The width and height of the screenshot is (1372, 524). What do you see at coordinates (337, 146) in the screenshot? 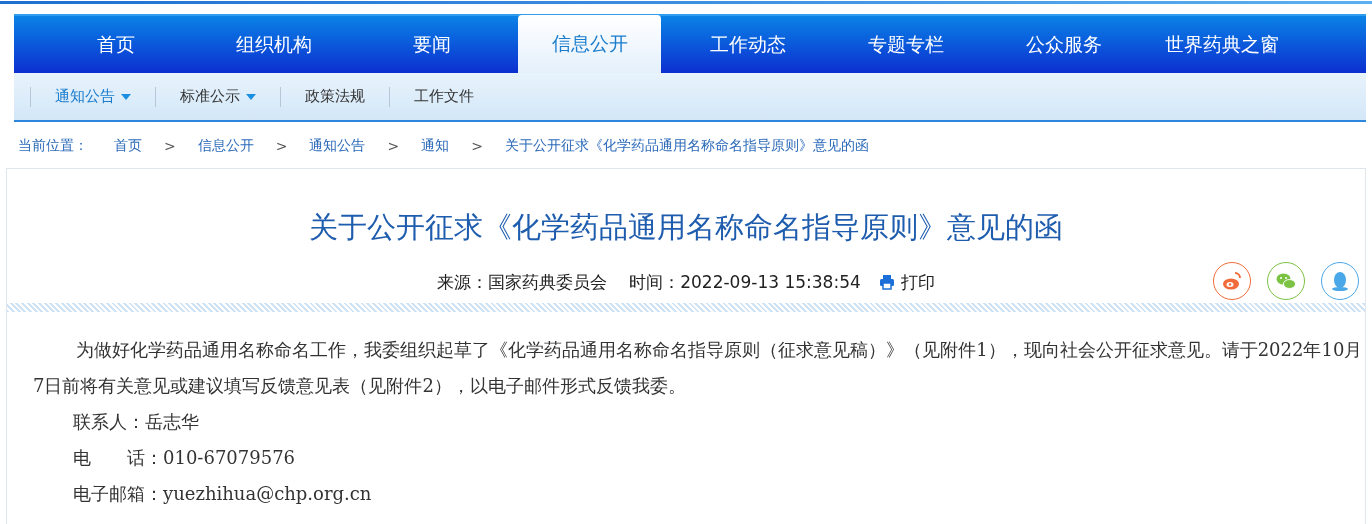
I see `breadcrumb-link: 通知公告` at bounding box center [337, 146].